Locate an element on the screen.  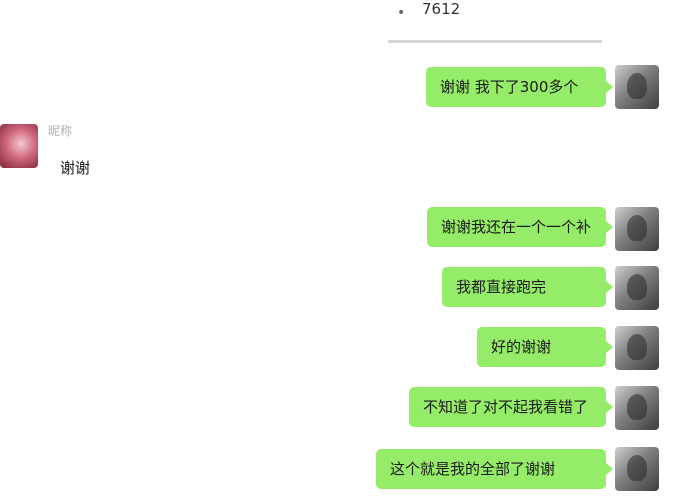
message-bubble-self: 这个就是我的全部了谢谢 is located at coordinates (494, 469).